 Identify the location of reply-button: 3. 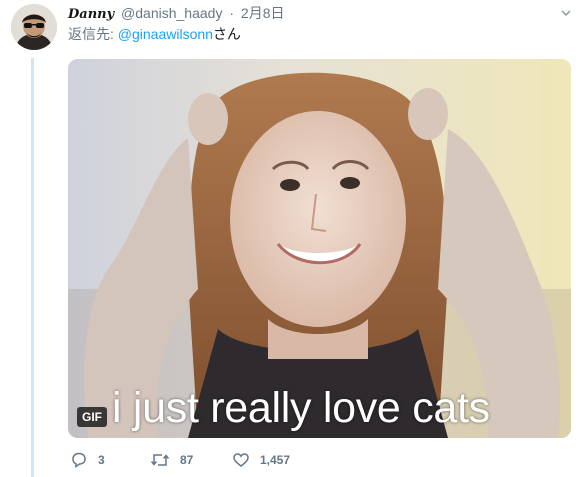
(87, 460).